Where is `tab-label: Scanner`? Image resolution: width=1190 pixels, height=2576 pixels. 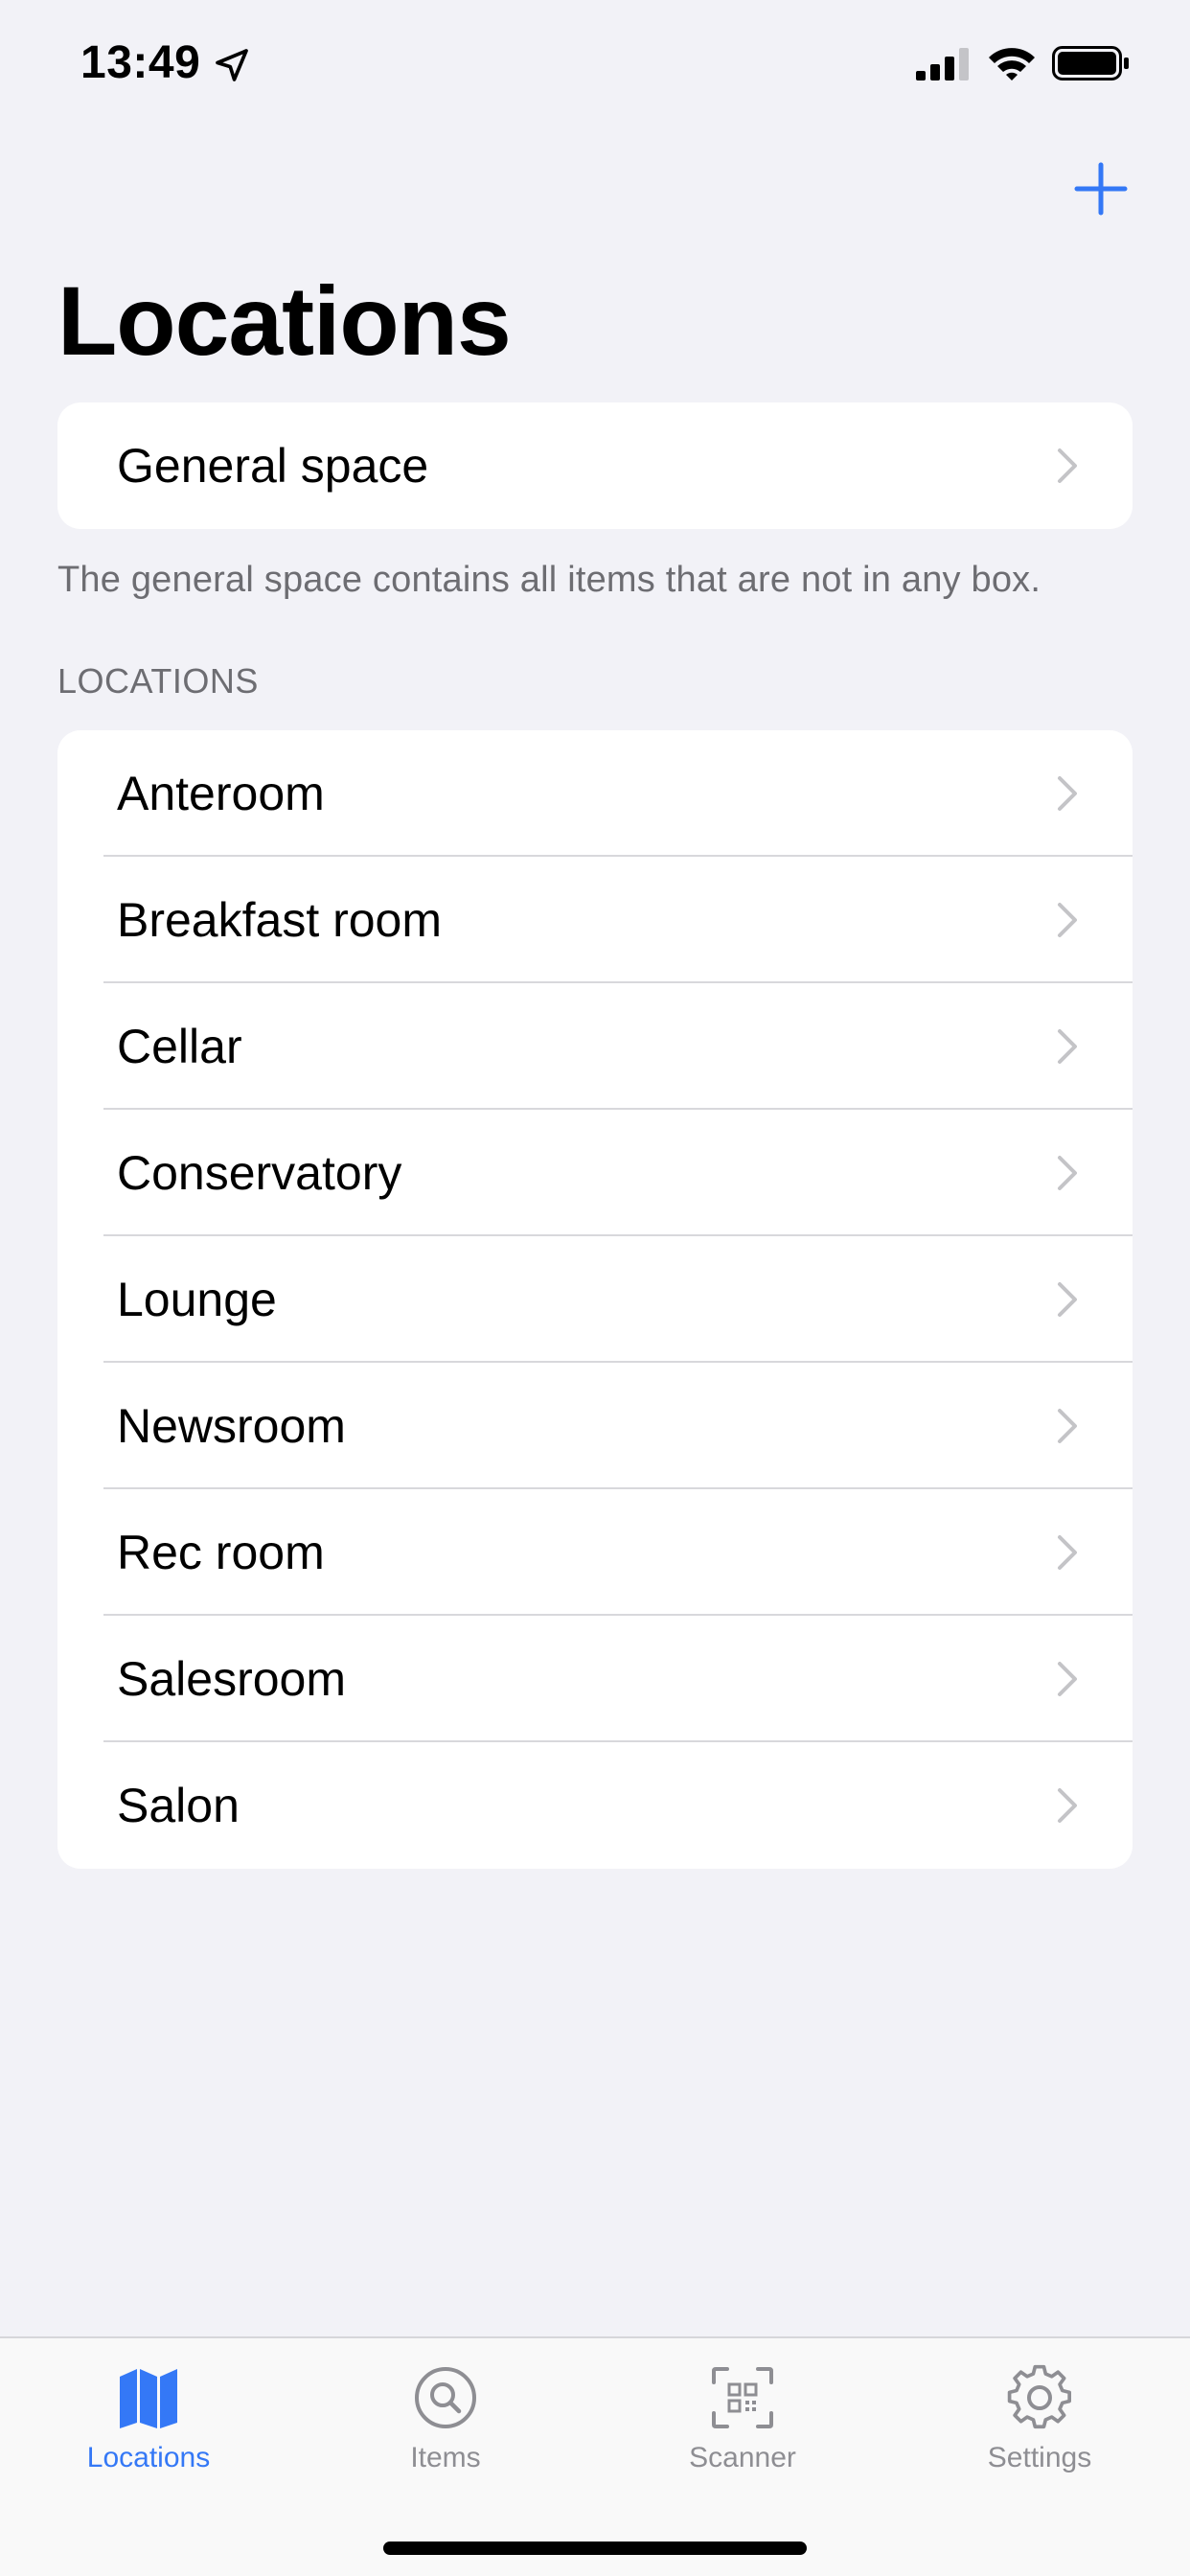 tab-label: Scanner is located at coordinates (743, 2457).